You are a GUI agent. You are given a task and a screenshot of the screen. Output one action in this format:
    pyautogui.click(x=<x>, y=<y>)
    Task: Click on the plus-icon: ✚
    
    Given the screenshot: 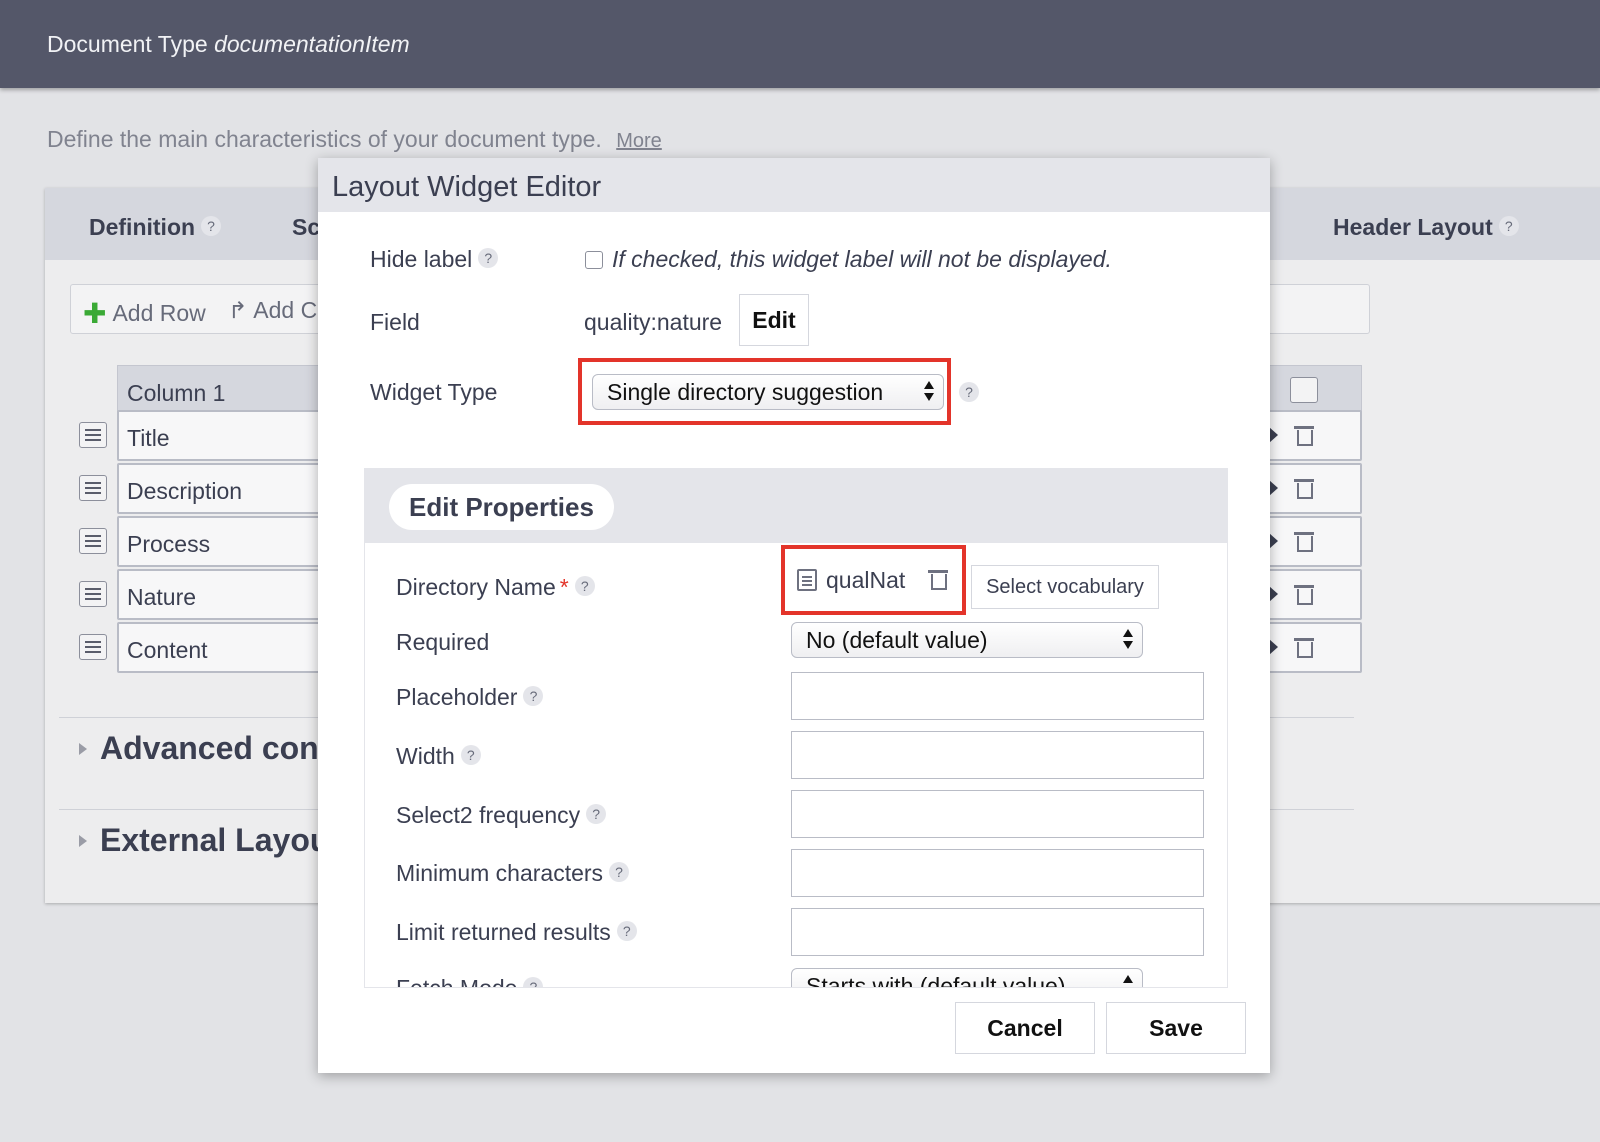 What is the action you would take?
    pyautogui.click(x=95, y=313)
    